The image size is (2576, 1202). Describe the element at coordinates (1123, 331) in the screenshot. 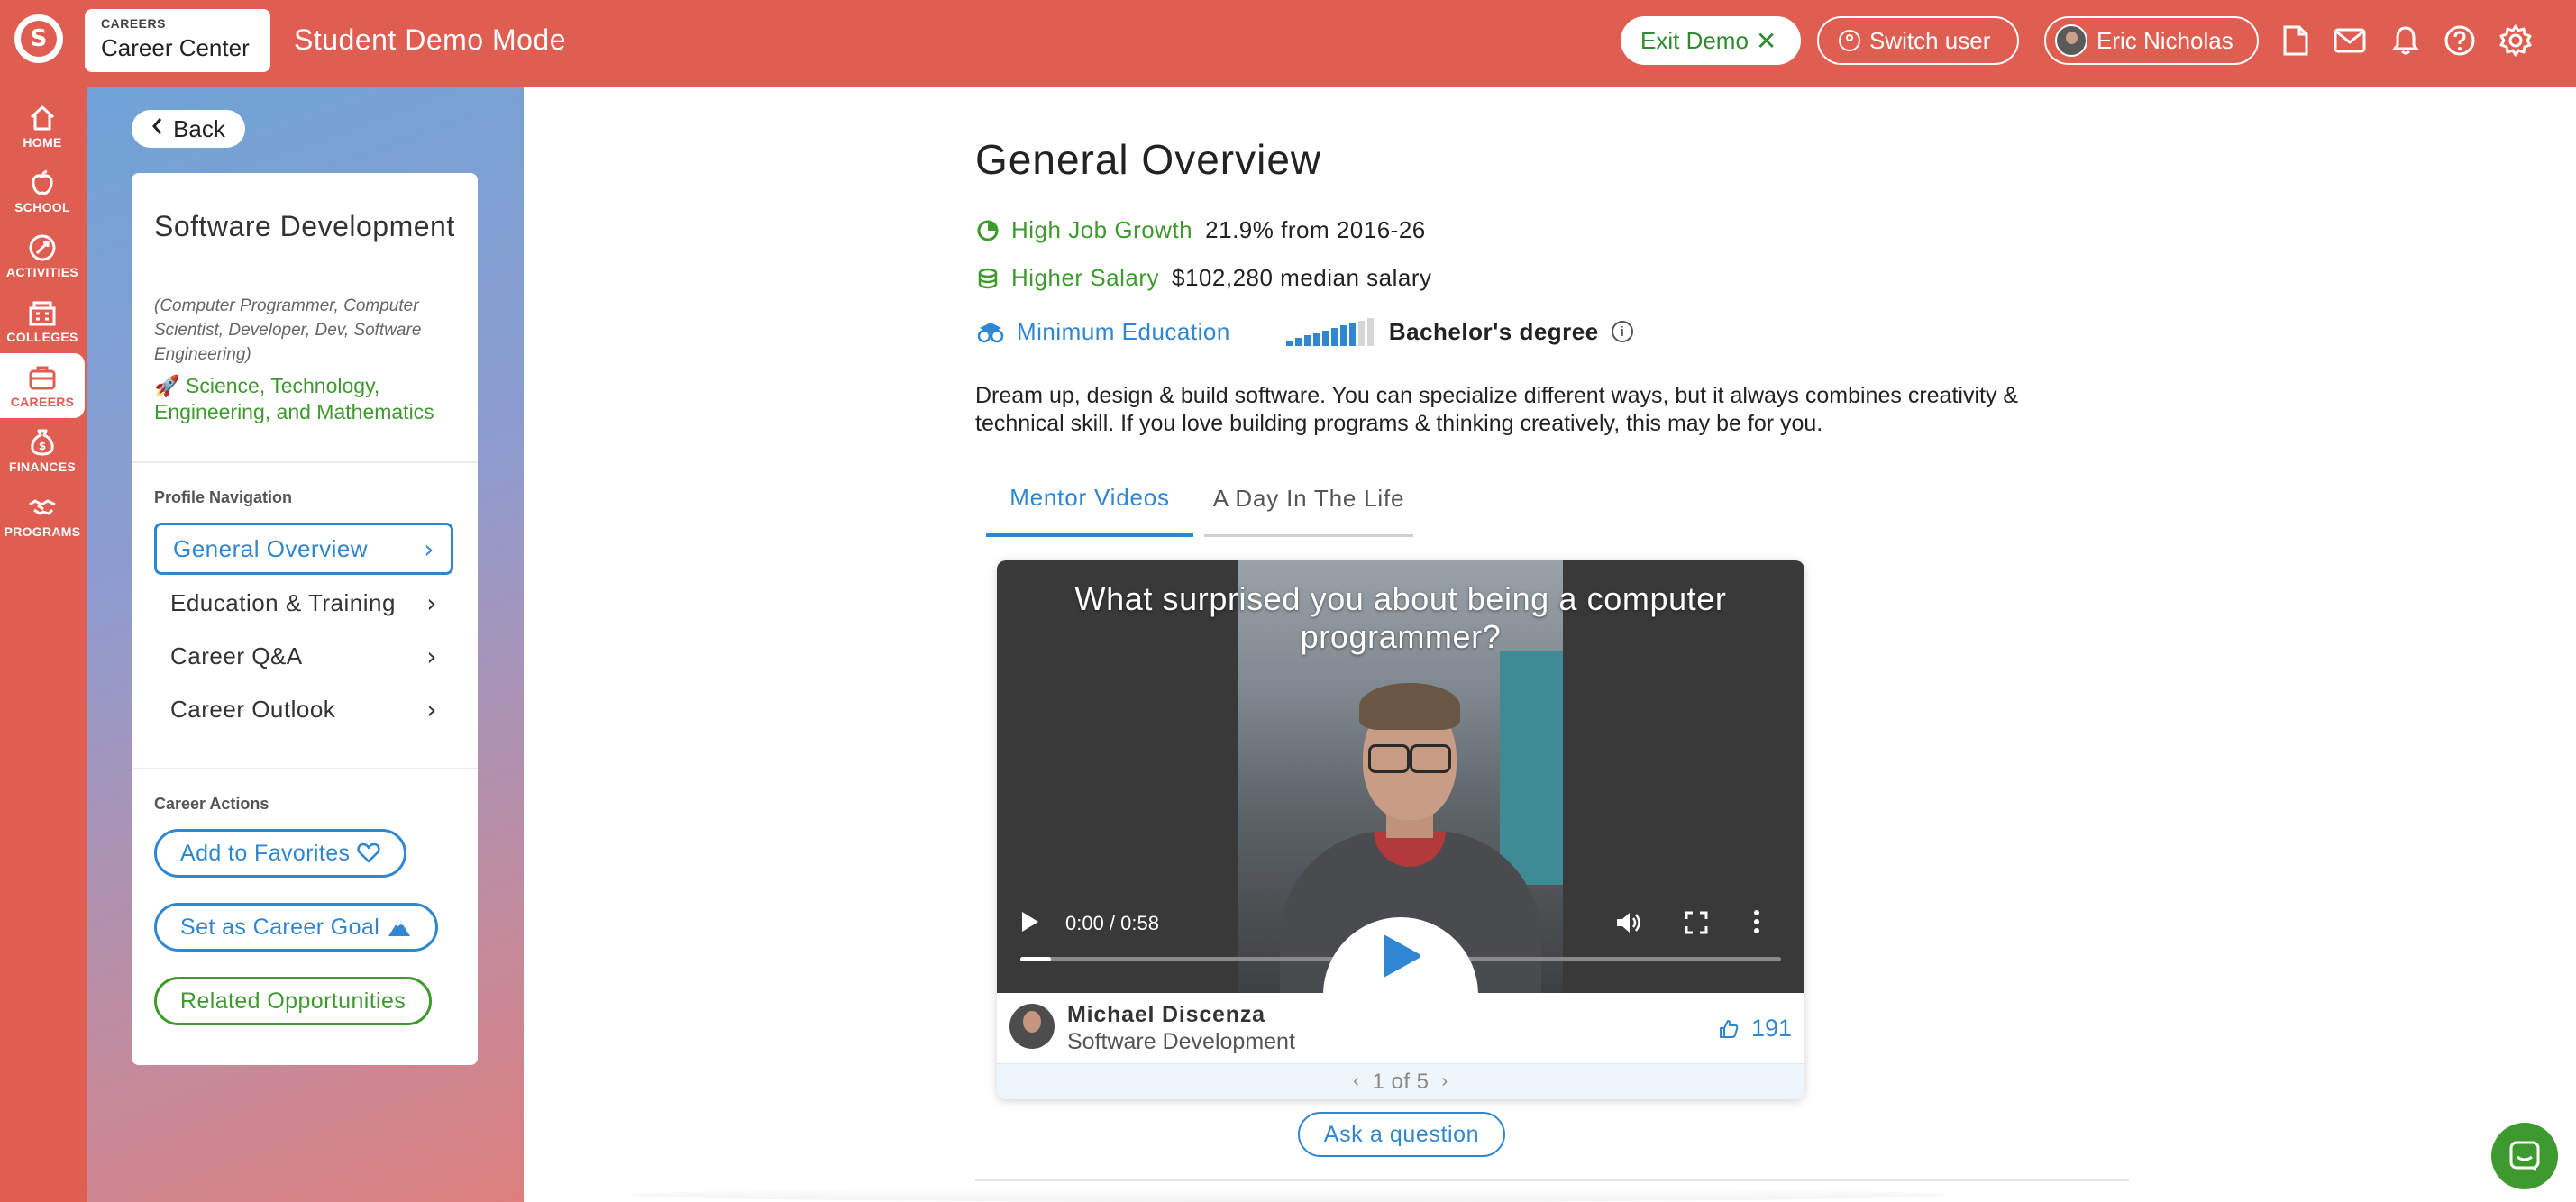

I see `education-label: Minimum Education` at that location.